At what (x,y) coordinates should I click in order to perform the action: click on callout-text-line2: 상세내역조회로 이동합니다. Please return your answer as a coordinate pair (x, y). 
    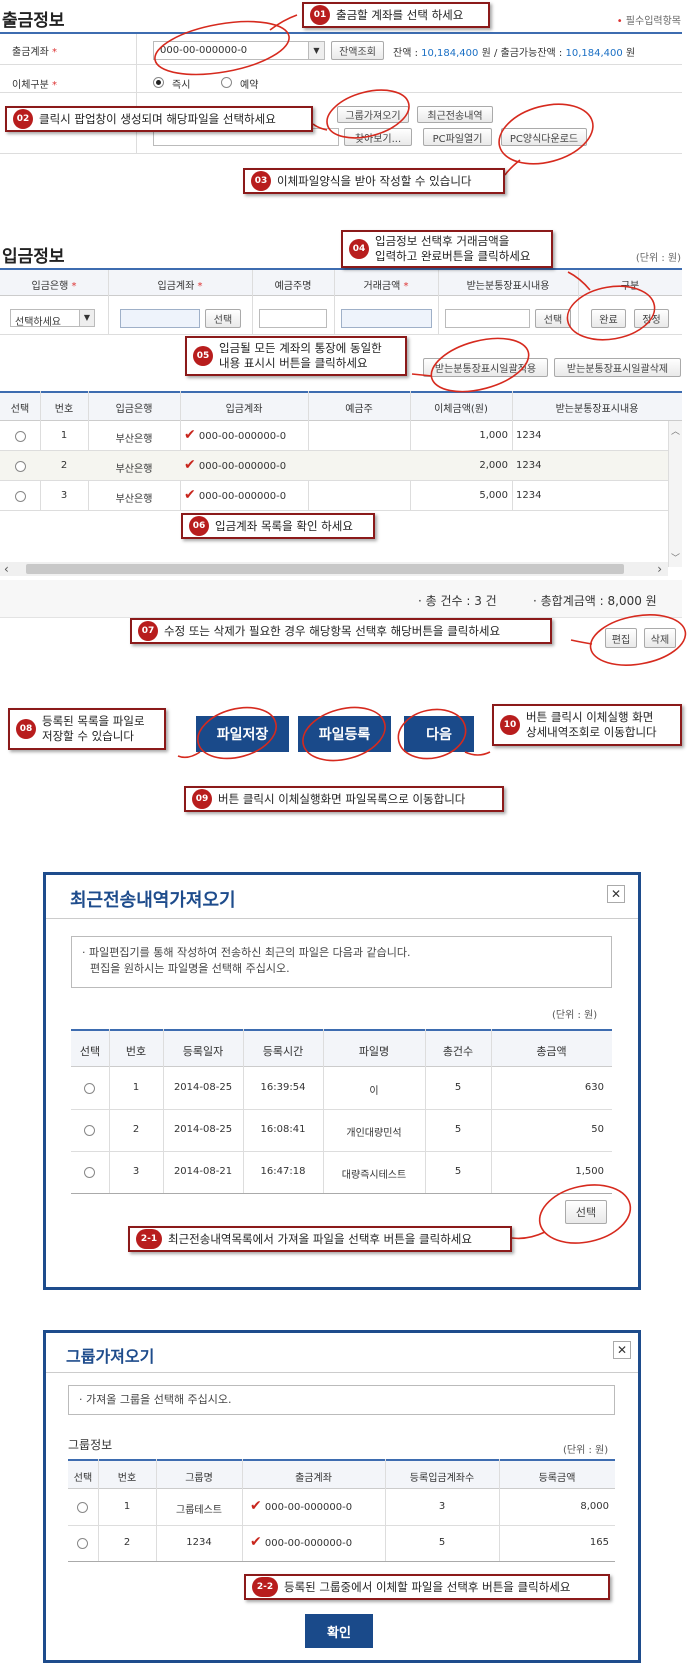
    Looking at the image, I should click on (591, 732).